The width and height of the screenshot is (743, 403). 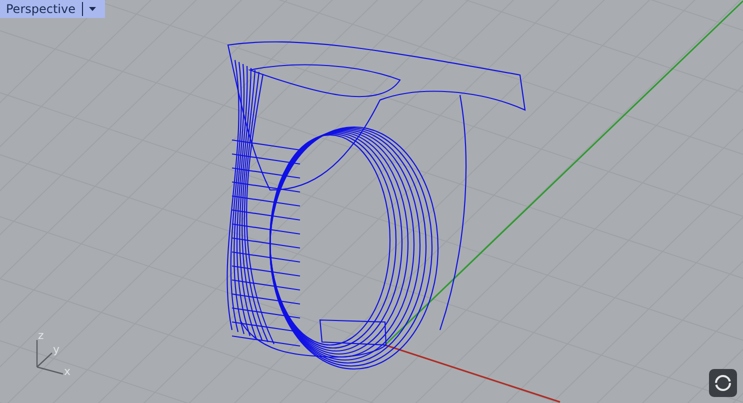 What do you see at coordinates (56, 349) in the screenshot?
I see `axis-label: y` at bounding box center [56, 349].